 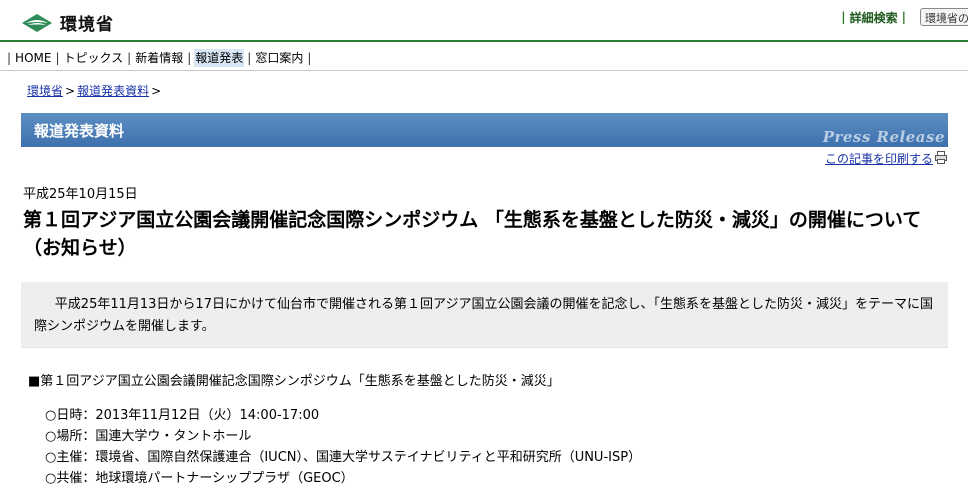 I want to click on site-logo: 環境省, so click(x=67, y=22).